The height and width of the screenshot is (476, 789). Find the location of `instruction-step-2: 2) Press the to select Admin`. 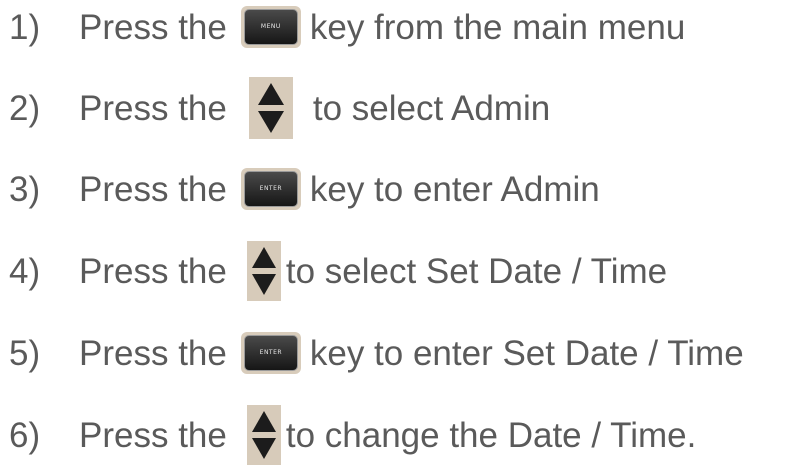

instruction-step-2: 2) Press the to select Admin is located at coordinates (275, 108).